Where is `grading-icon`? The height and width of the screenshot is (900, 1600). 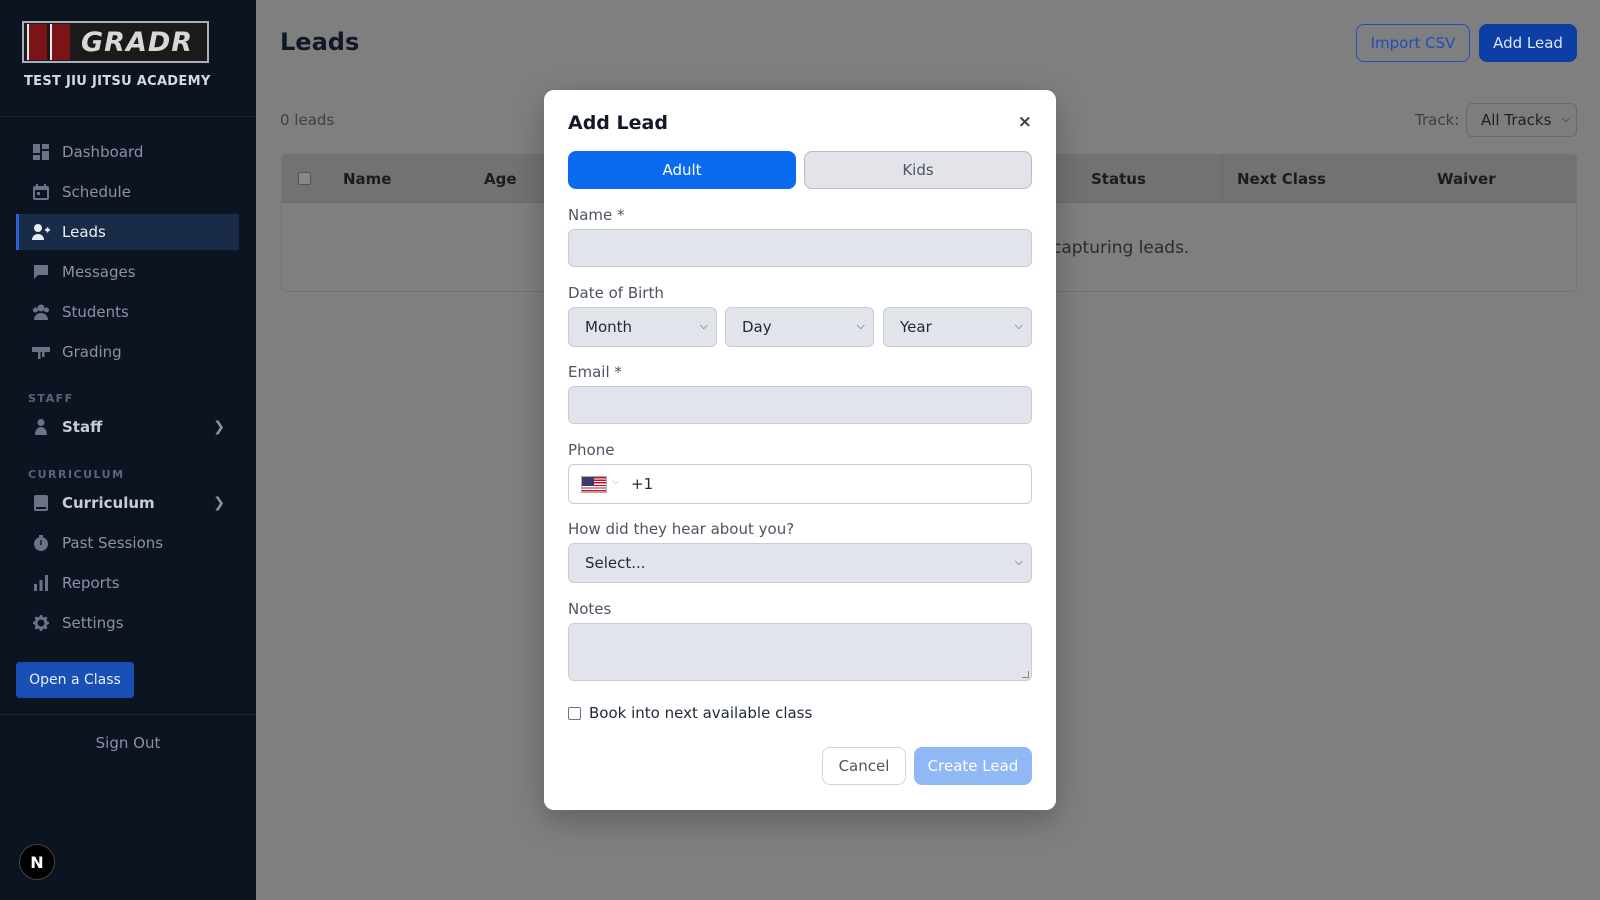 grading-icon is located at coordinates (41, 352).